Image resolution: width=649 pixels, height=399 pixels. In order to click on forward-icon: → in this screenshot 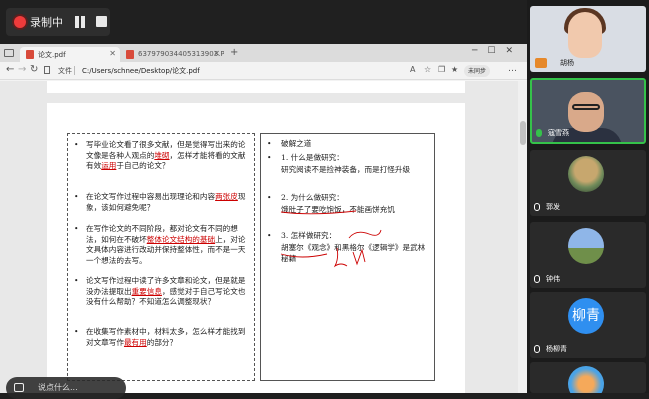, I will do `click(22, 69)`.